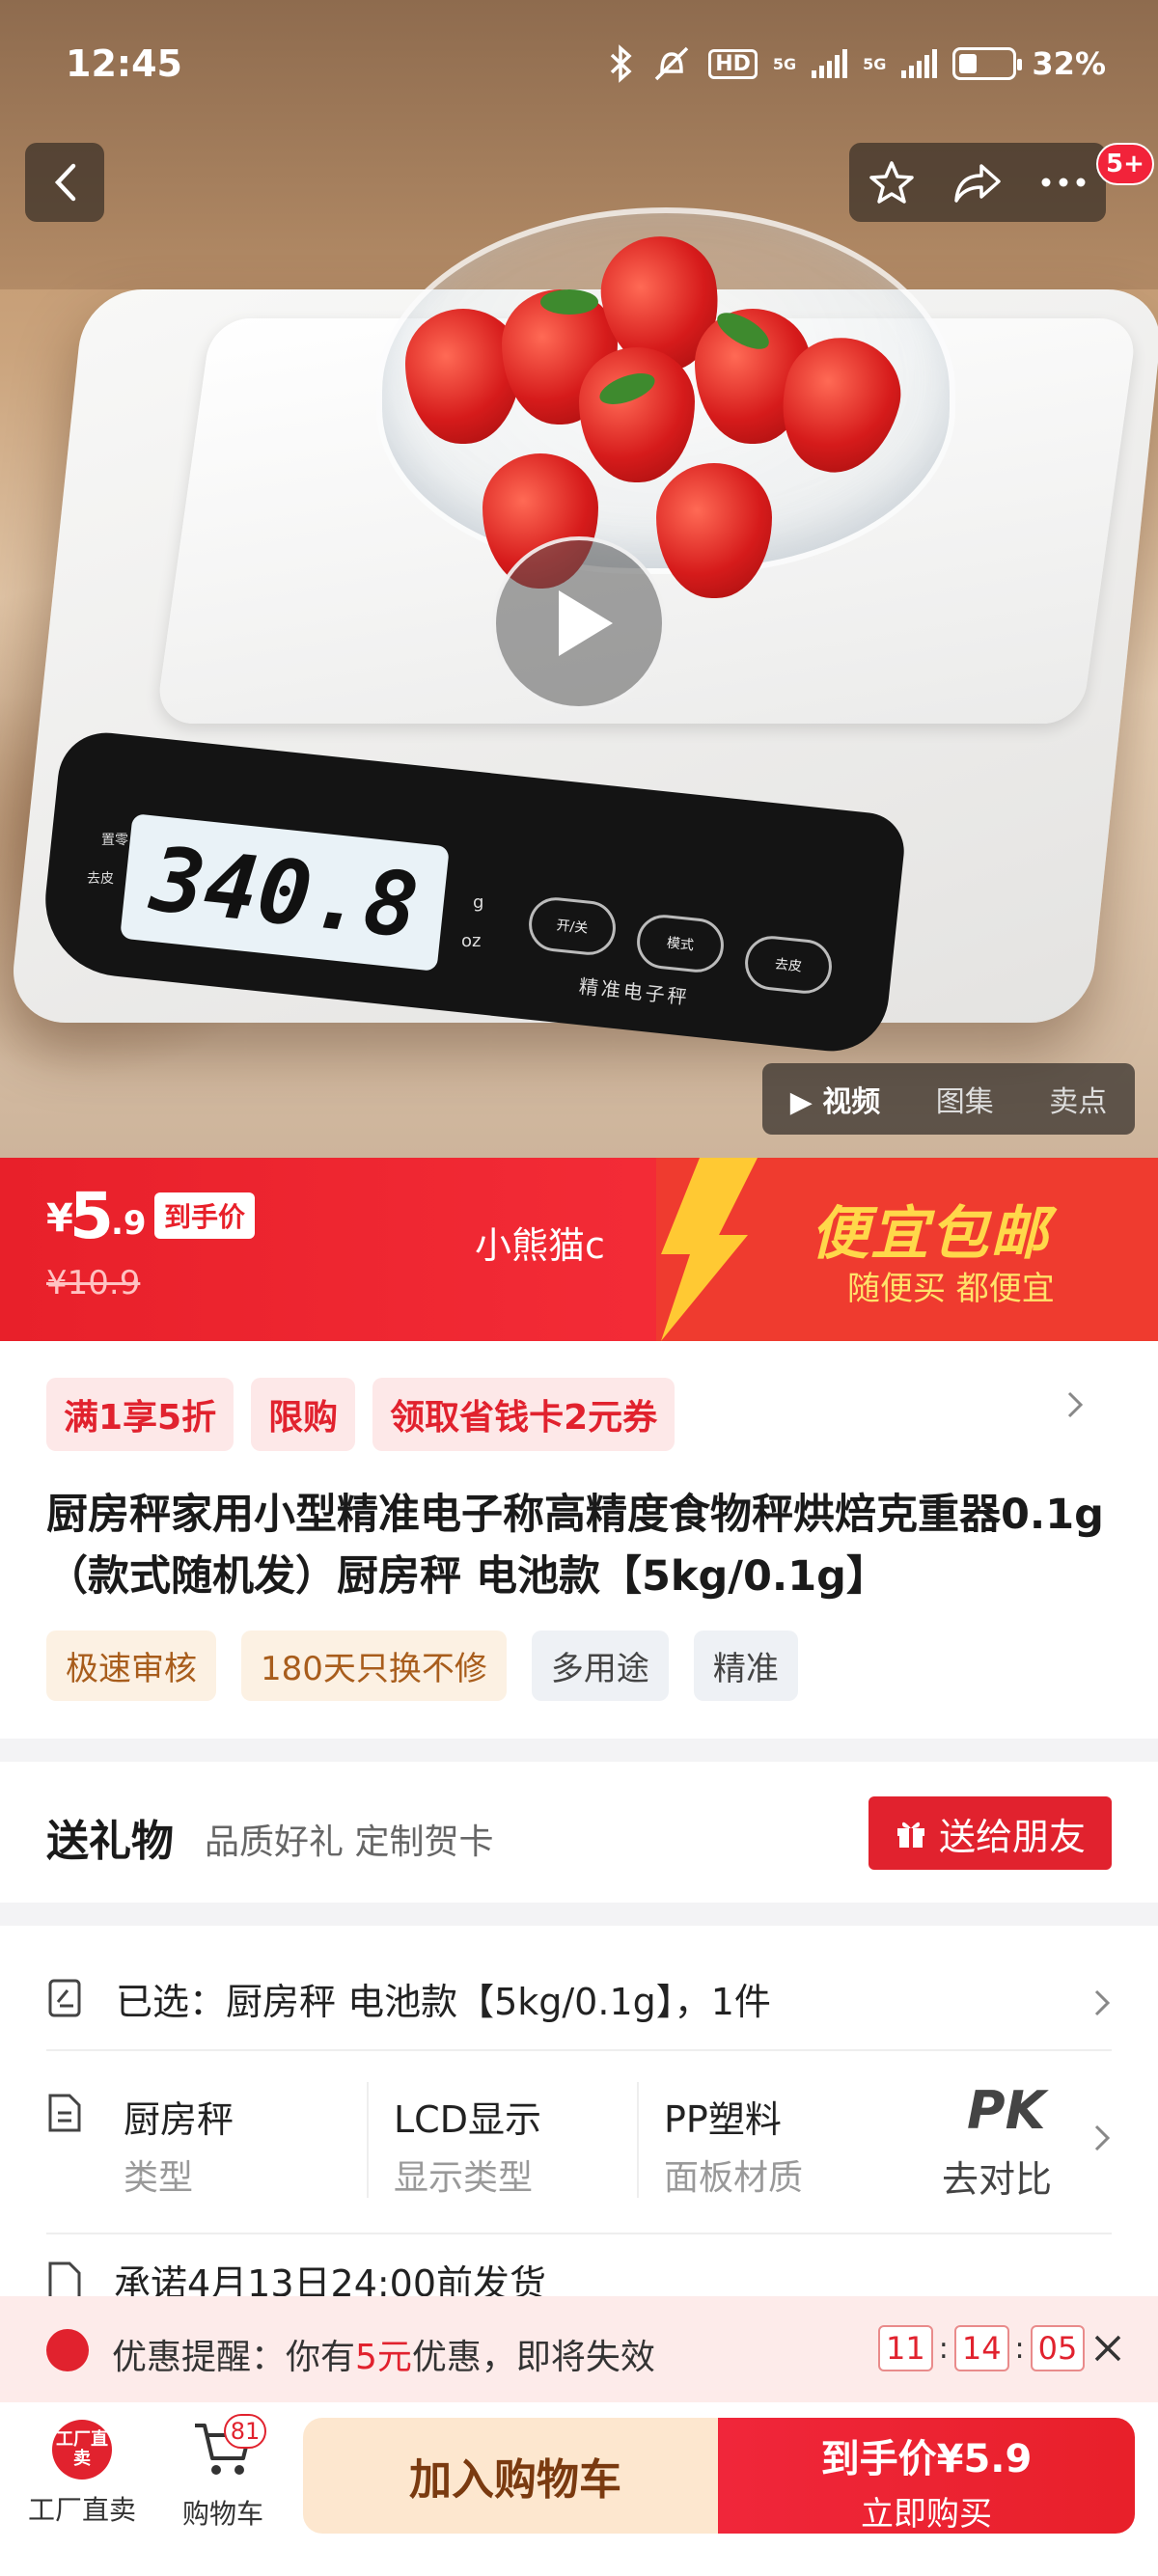 This screenshot has height=2576, width=1158. I want to click on promotion-tags: 满1享5折 限购 领取省钱卡2元券, so click(361, 1415).